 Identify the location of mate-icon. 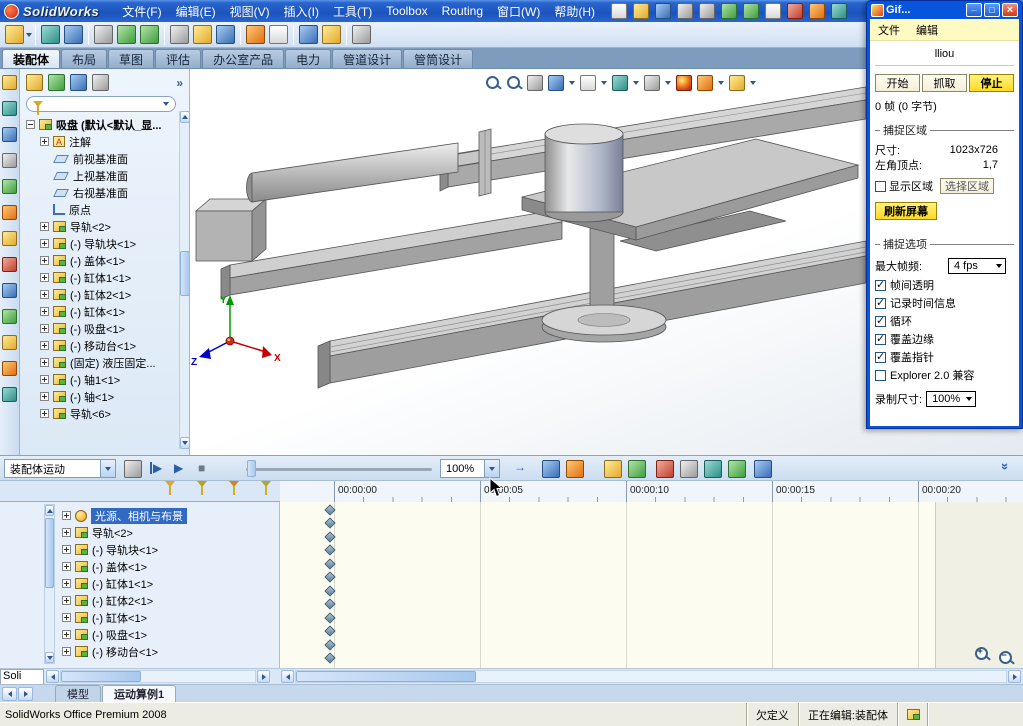
(50, 34).